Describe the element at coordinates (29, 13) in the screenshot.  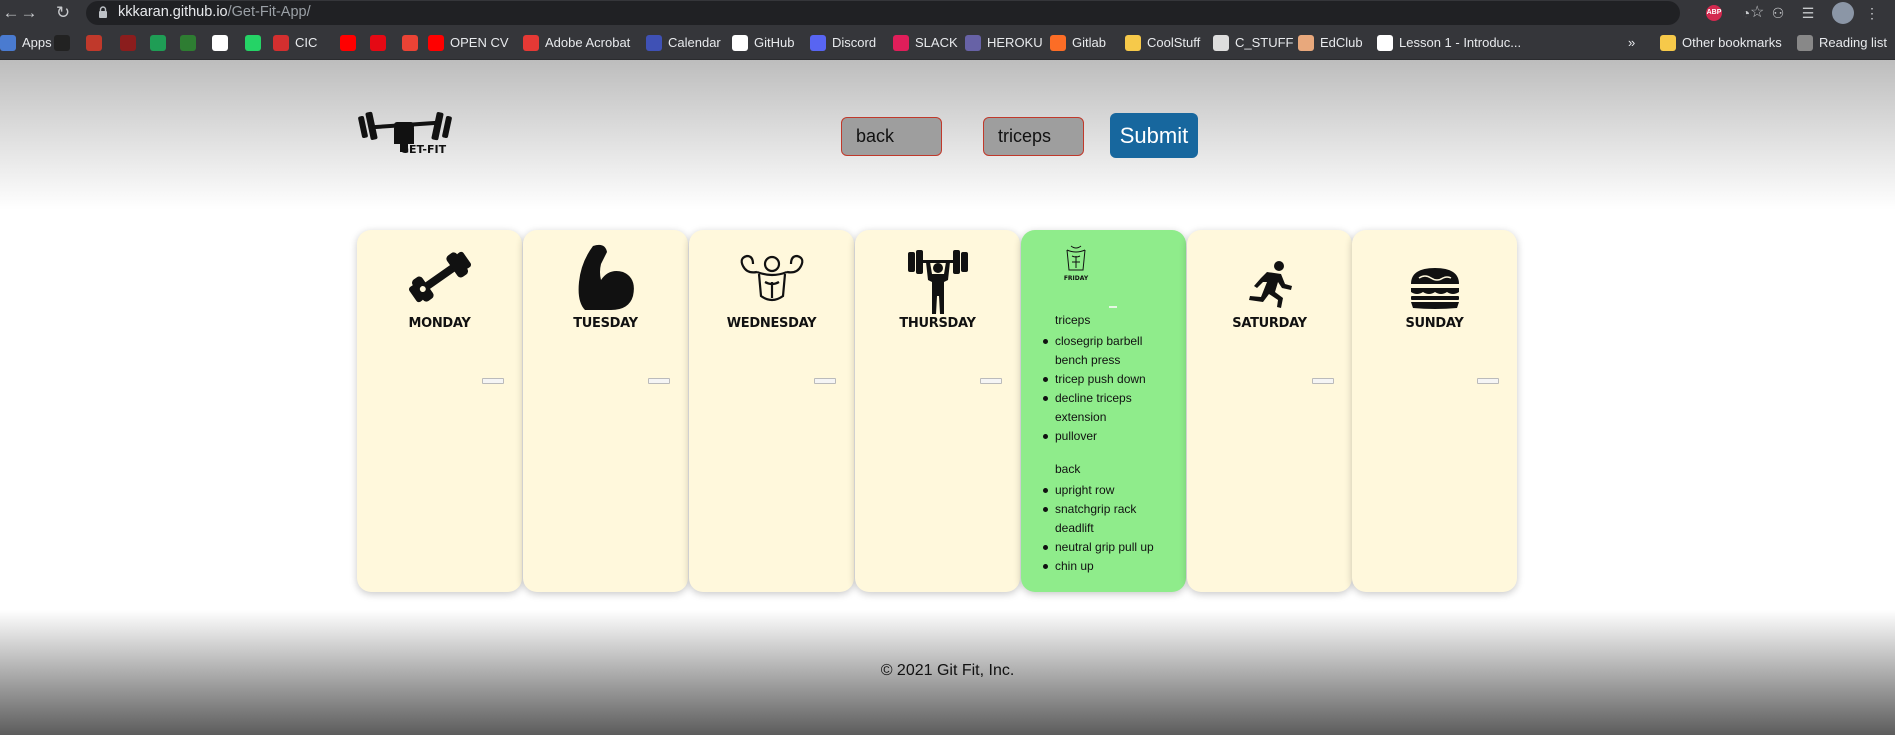
I see `forward-arrow-icon: →` at that location.